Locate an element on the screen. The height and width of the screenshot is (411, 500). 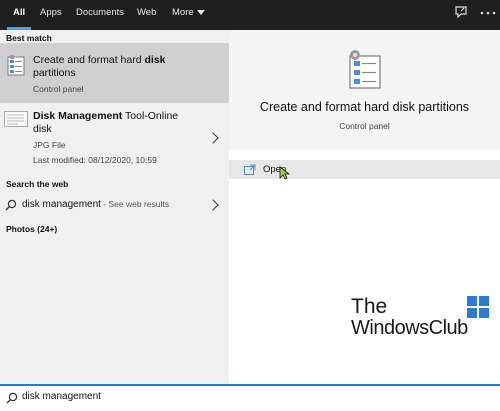
file-result-title-rest: Tool-Online is located at coordinates (150, 116).